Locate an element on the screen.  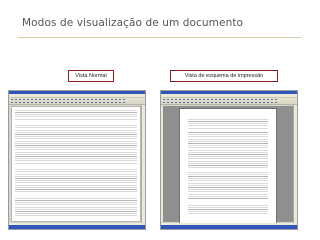
title-rule is located at coordinates (159, 37).